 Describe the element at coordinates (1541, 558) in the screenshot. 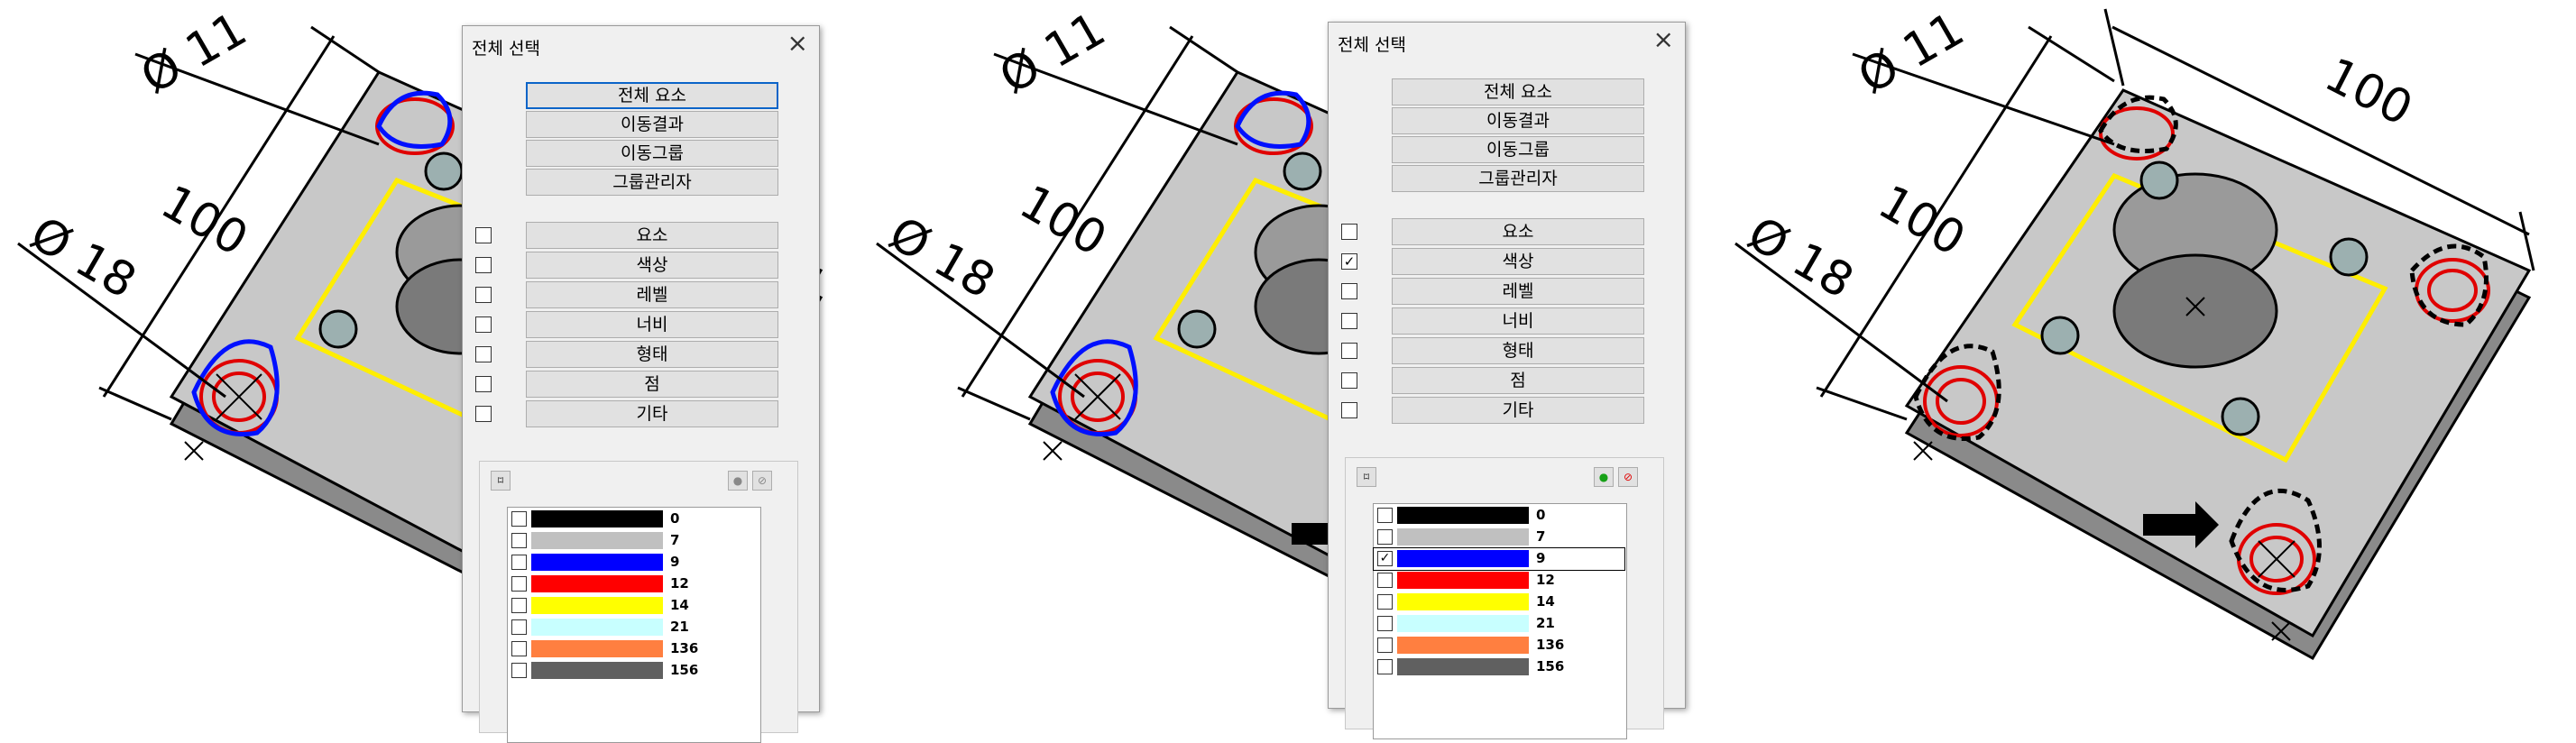

I see `color-value: 9` at that location.